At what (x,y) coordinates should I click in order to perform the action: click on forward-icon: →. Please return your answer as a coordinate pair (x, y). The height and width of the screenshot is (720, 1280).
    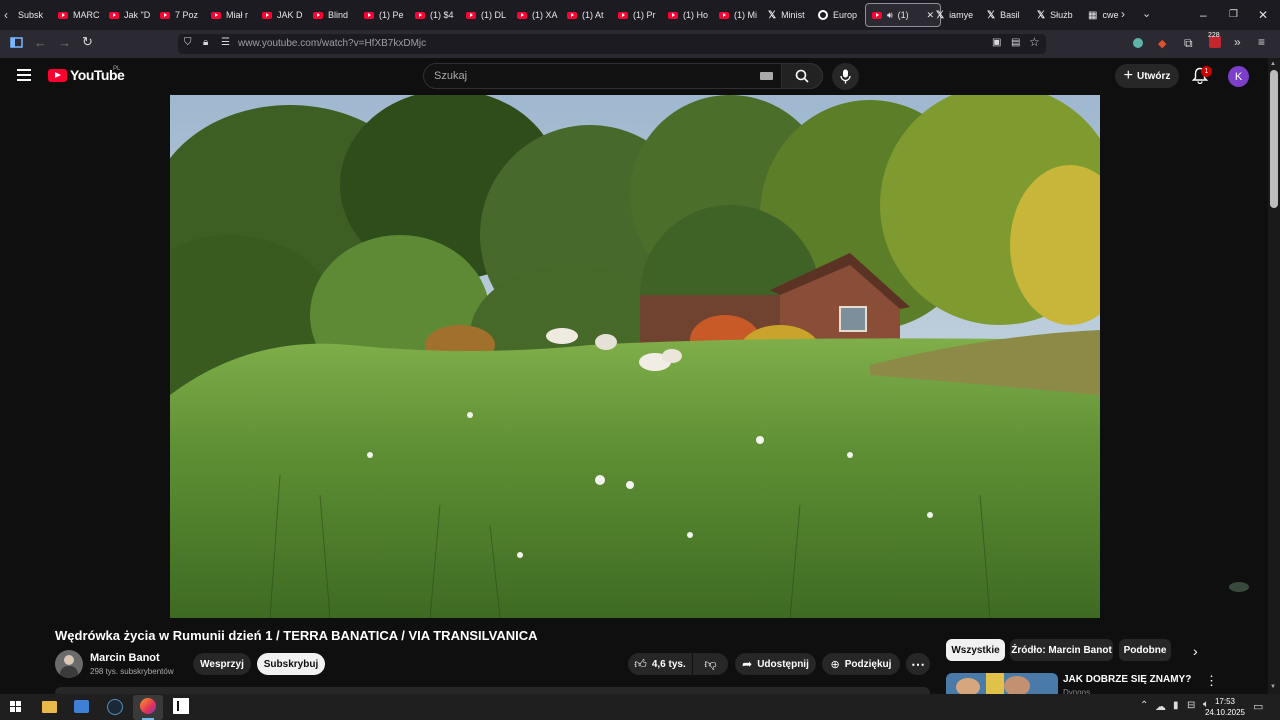
    Looking at the image, I should click on (64, 42).